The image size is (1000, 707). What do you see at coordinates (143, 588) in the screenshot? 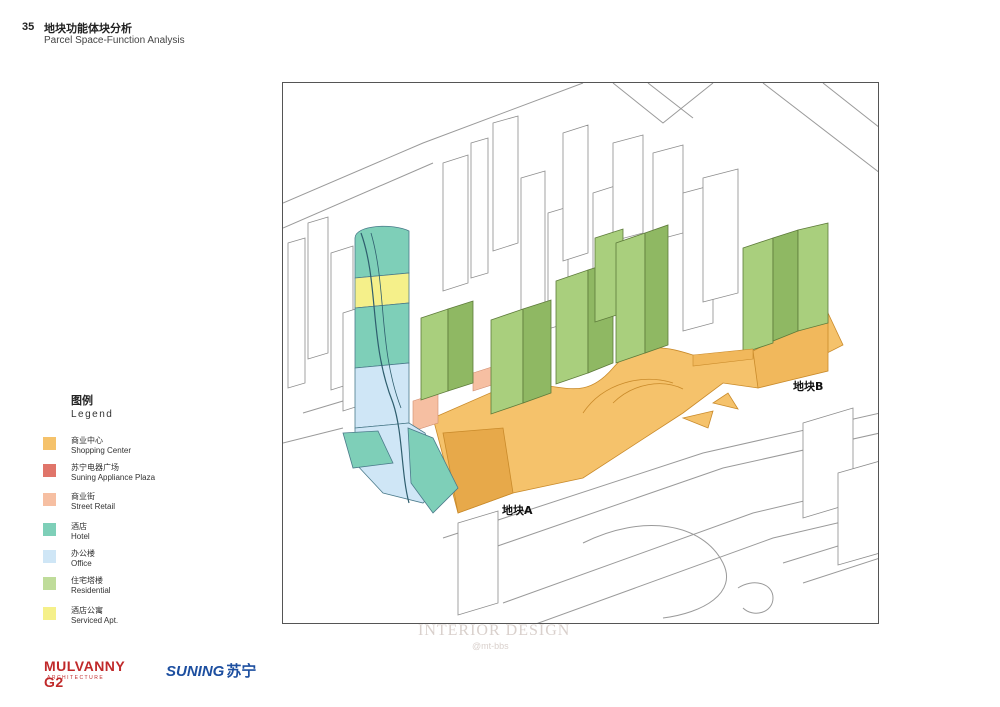
I see `legend-item-residential: 住宅塔楼 Residential` at bounding box center [143, 588].